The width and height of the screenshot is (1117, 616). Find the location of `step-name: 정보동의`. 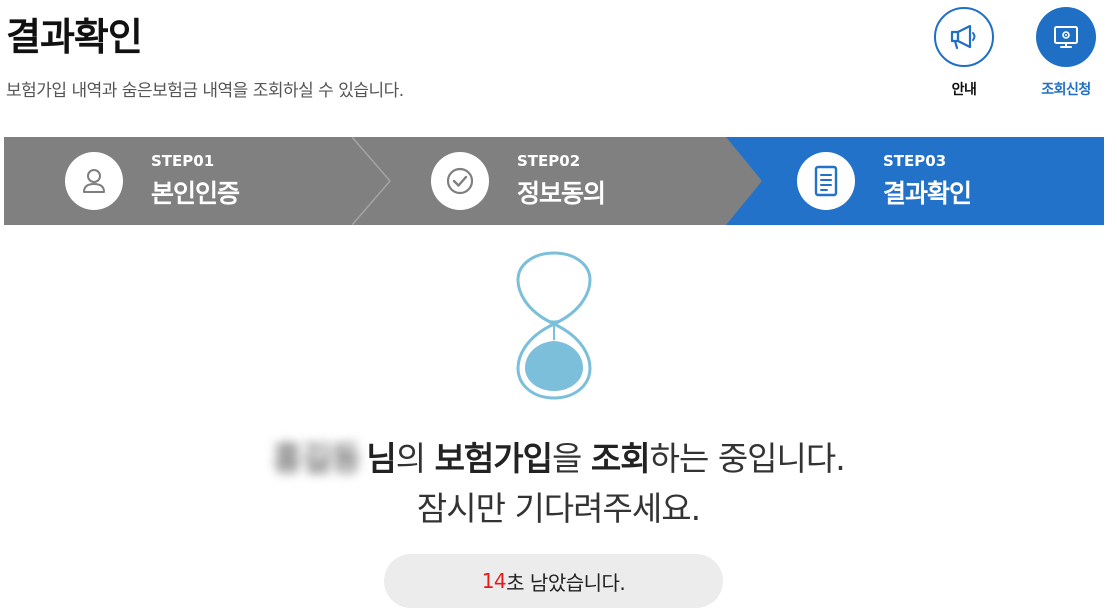

step-name: 정보동의 is located at coordinates (561, 193).